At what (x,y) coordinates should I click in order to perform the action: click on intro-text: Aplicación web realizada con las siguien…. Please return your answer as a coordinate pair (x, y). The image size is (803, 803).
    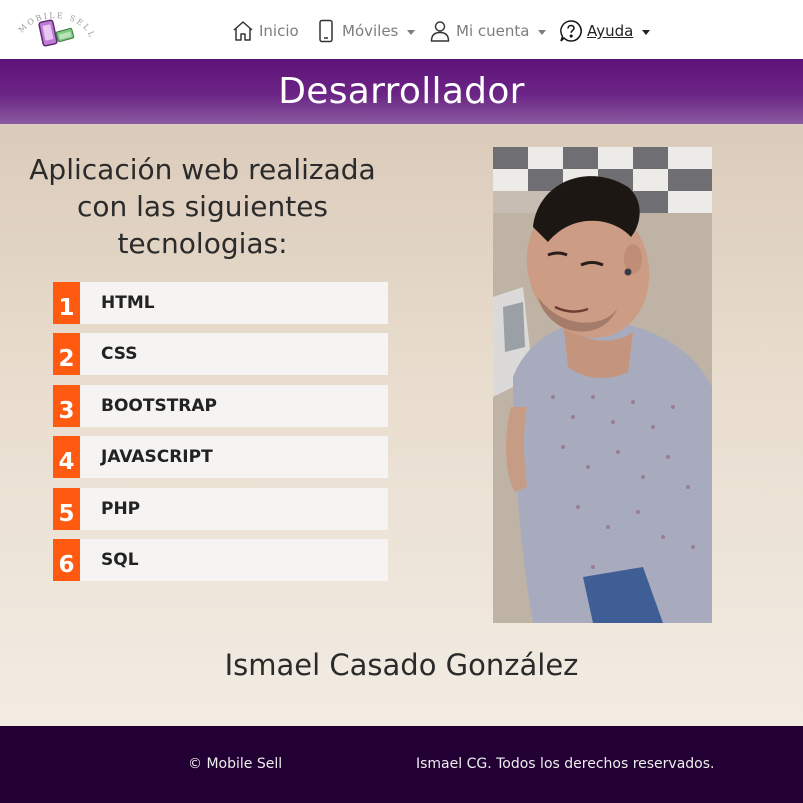
    Looking at the image, I should click on (202, 206).